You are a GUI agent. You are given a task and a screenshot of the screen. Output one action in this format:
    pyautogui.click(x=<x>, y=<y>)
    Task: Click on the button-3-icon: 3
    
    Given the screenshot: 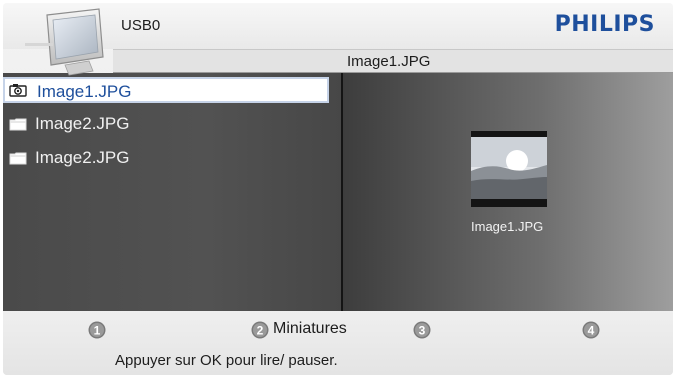 What is the action you would take?
    pyautogui.click(x=422, y=330)
    